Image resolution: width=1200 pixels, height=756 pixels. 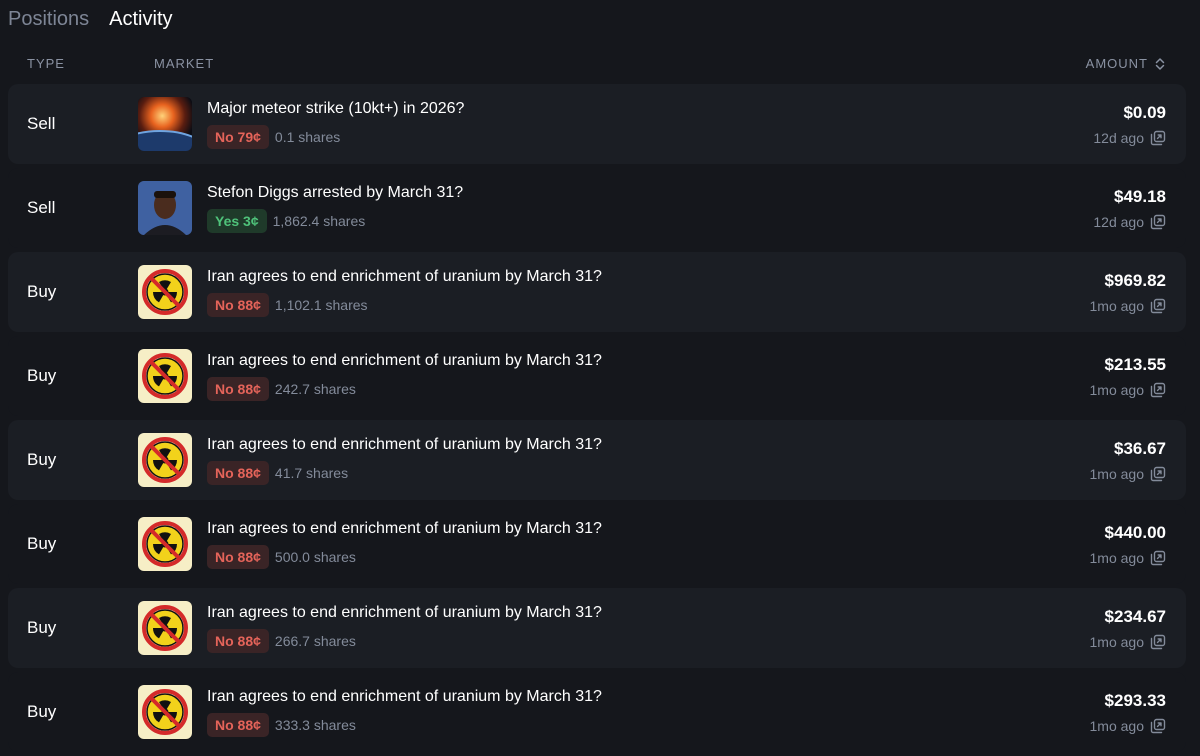 What do you see at coordinates (48, 19) in the screenshot?
I see `tab-positions: Positions` at bounding box center [48, 19].